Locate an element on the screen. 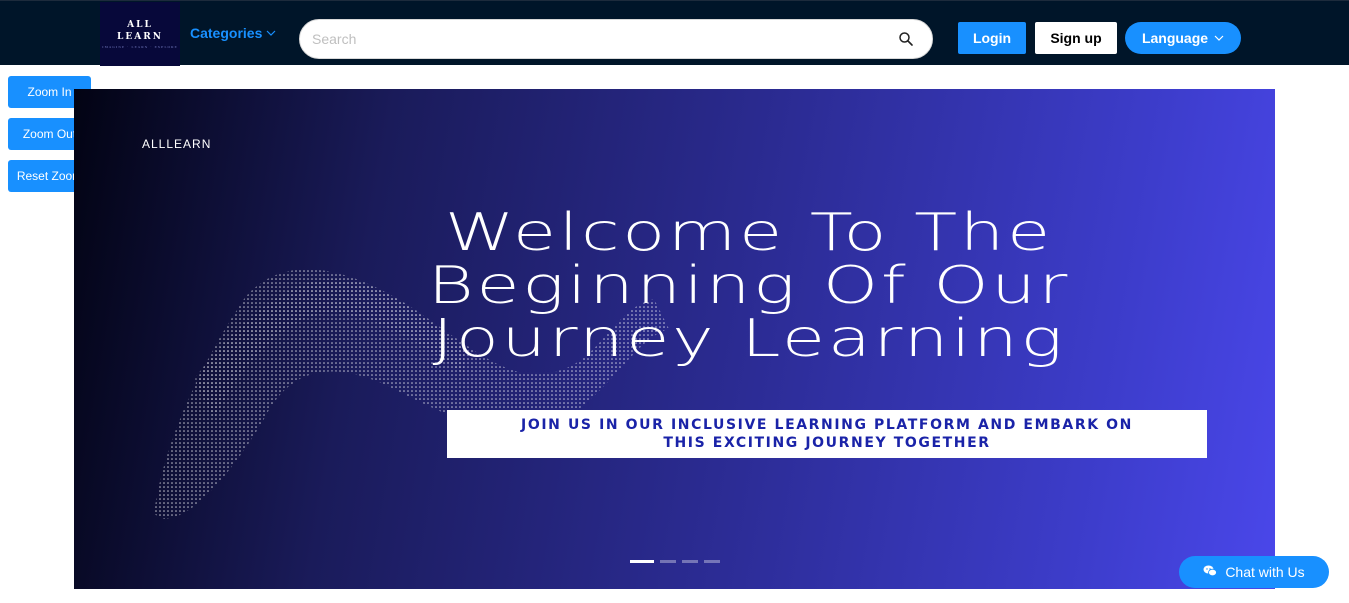 The width and height of the screenshot is (1349, 603). carousel-indicators is located at coordinates (675, 561).